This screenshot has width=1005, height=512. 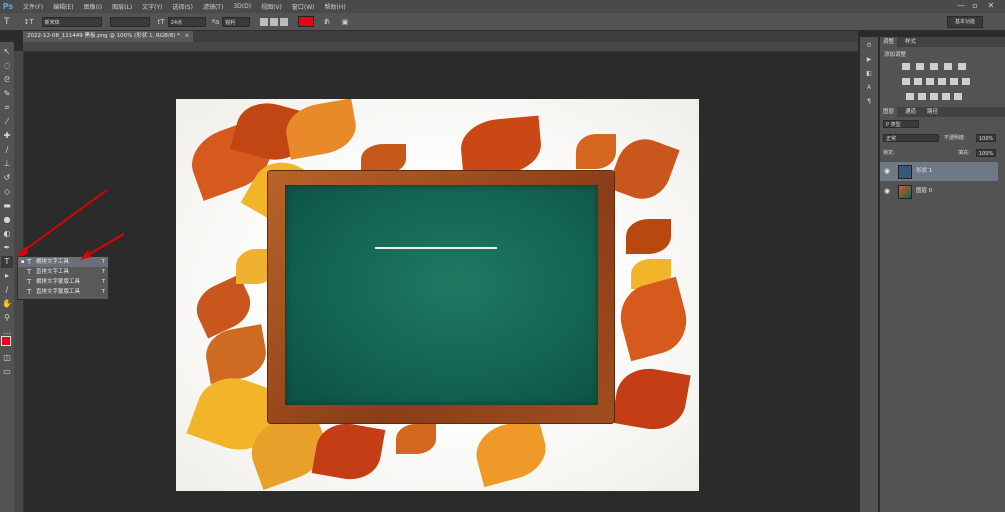 I want to click on tab-layers: 图层, so click(x=889, y=112).